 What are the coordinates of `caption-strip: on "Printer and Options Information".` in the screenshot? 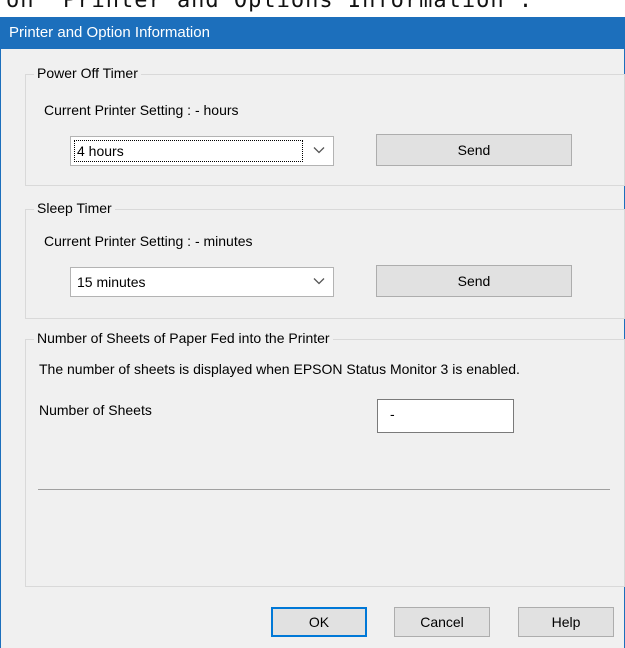 It's located at (312, 8).